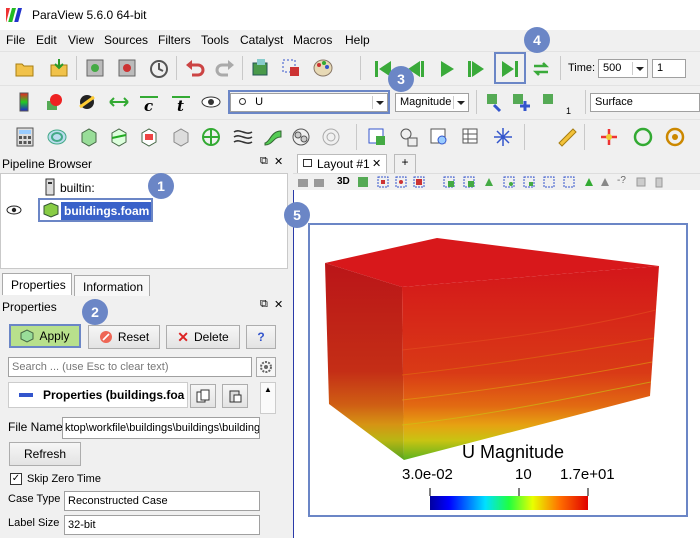 The width and height of the screenshot is (700, 538). Describe the element at coordinates (87, 102) in the screenshot. I see `rescale-custom-icon` at that location.